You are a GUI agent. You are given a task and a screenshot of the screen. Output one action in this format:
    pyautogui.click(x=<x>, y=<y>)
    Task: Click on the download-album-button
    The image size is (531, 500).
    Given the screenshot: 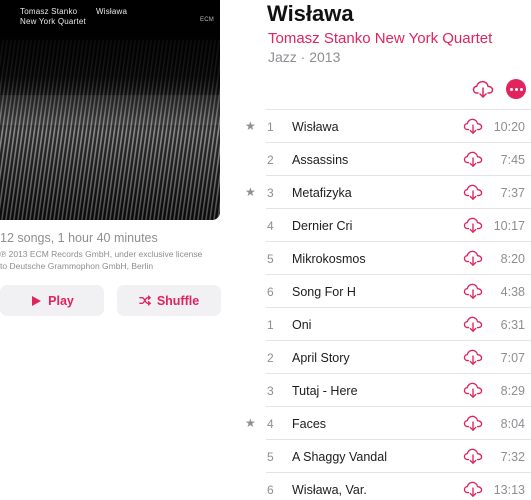 What is the action you would take?
    pyautogui.click(x=483, y=89)
    